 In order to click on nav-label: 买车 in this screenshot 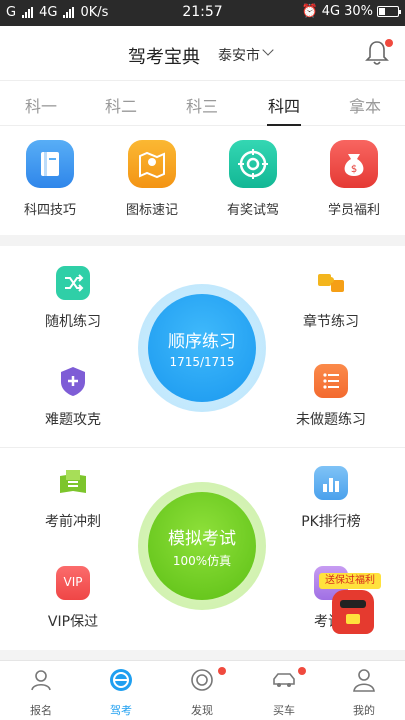, I will do `click(284, 710)`.